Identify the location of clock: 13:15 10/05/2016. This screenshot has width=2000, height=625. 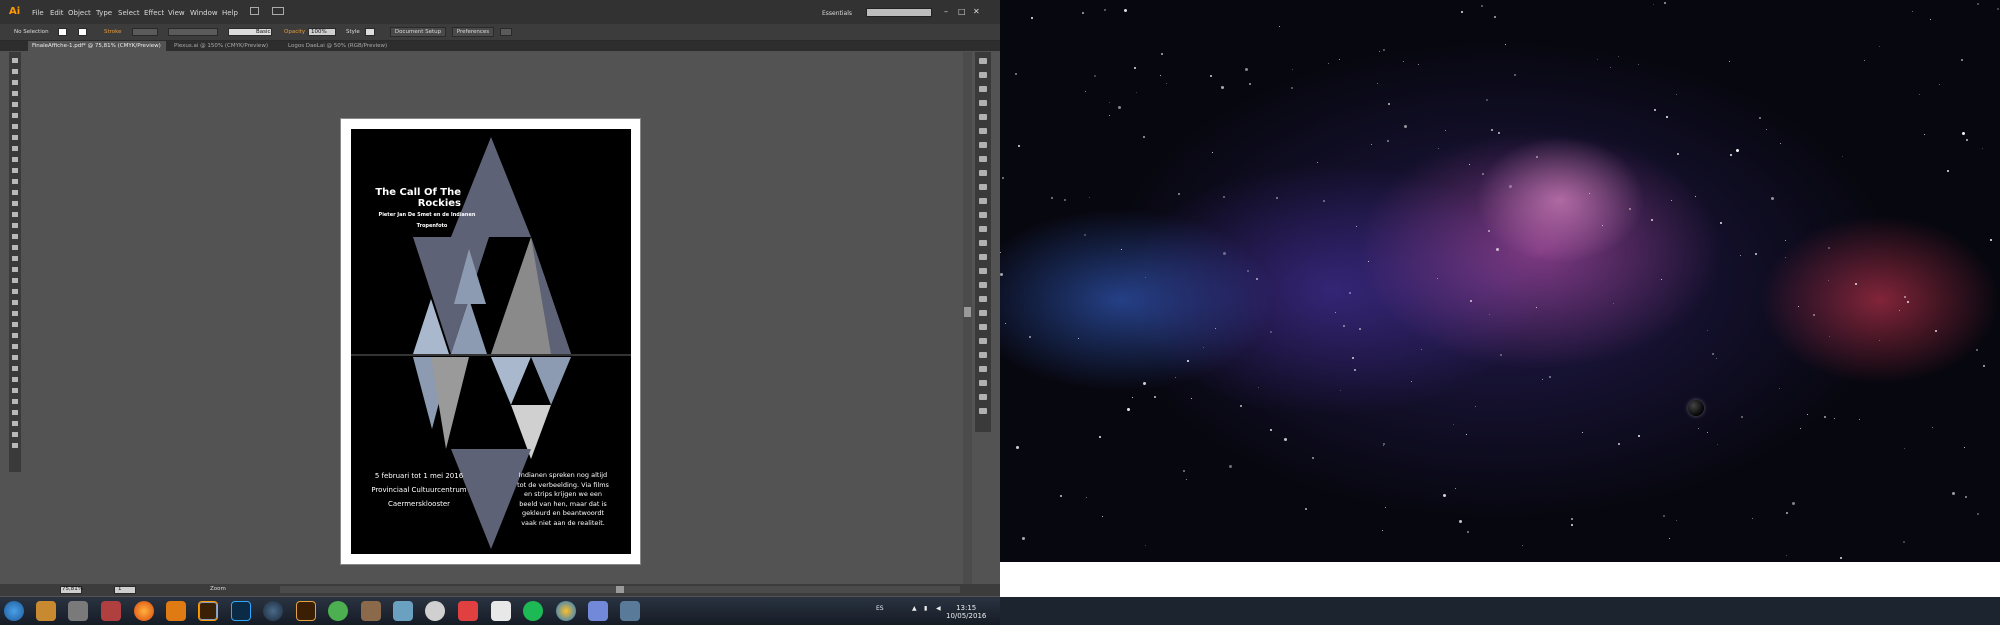
(966, 612).